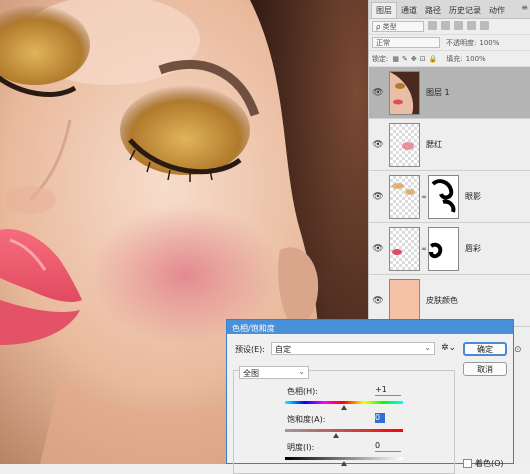 This screenshot has width=530, height=474. What do you see at coordinates (353, 348) in the screenshot?
I see `preset-select: 自定 ⌄` at bounding box center [353, 348].